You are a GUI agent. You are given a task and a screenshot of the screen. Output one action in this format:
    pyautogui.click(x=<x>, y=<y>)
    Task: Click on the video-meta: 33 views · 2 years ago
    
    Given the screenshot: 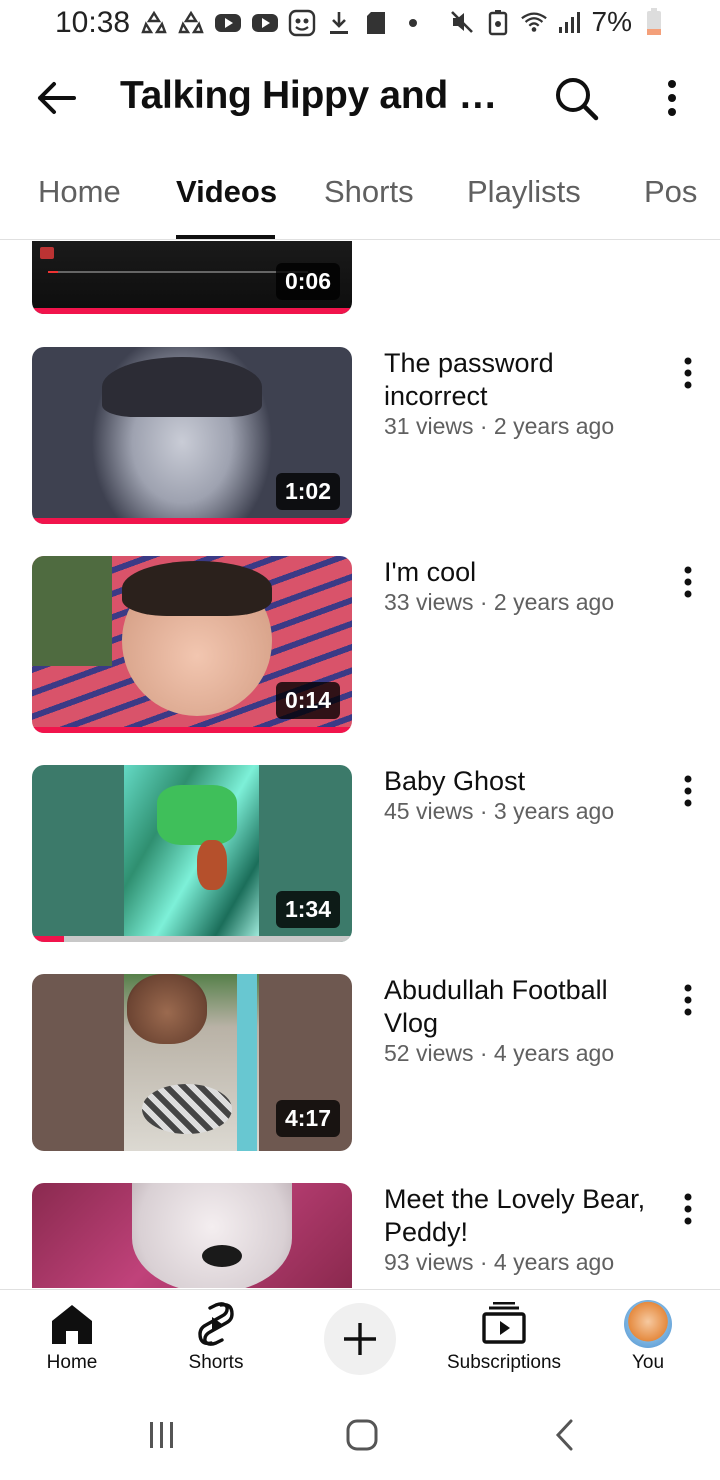 What is the action you would take?
    pyautogui.click(x=499, y=602)
    